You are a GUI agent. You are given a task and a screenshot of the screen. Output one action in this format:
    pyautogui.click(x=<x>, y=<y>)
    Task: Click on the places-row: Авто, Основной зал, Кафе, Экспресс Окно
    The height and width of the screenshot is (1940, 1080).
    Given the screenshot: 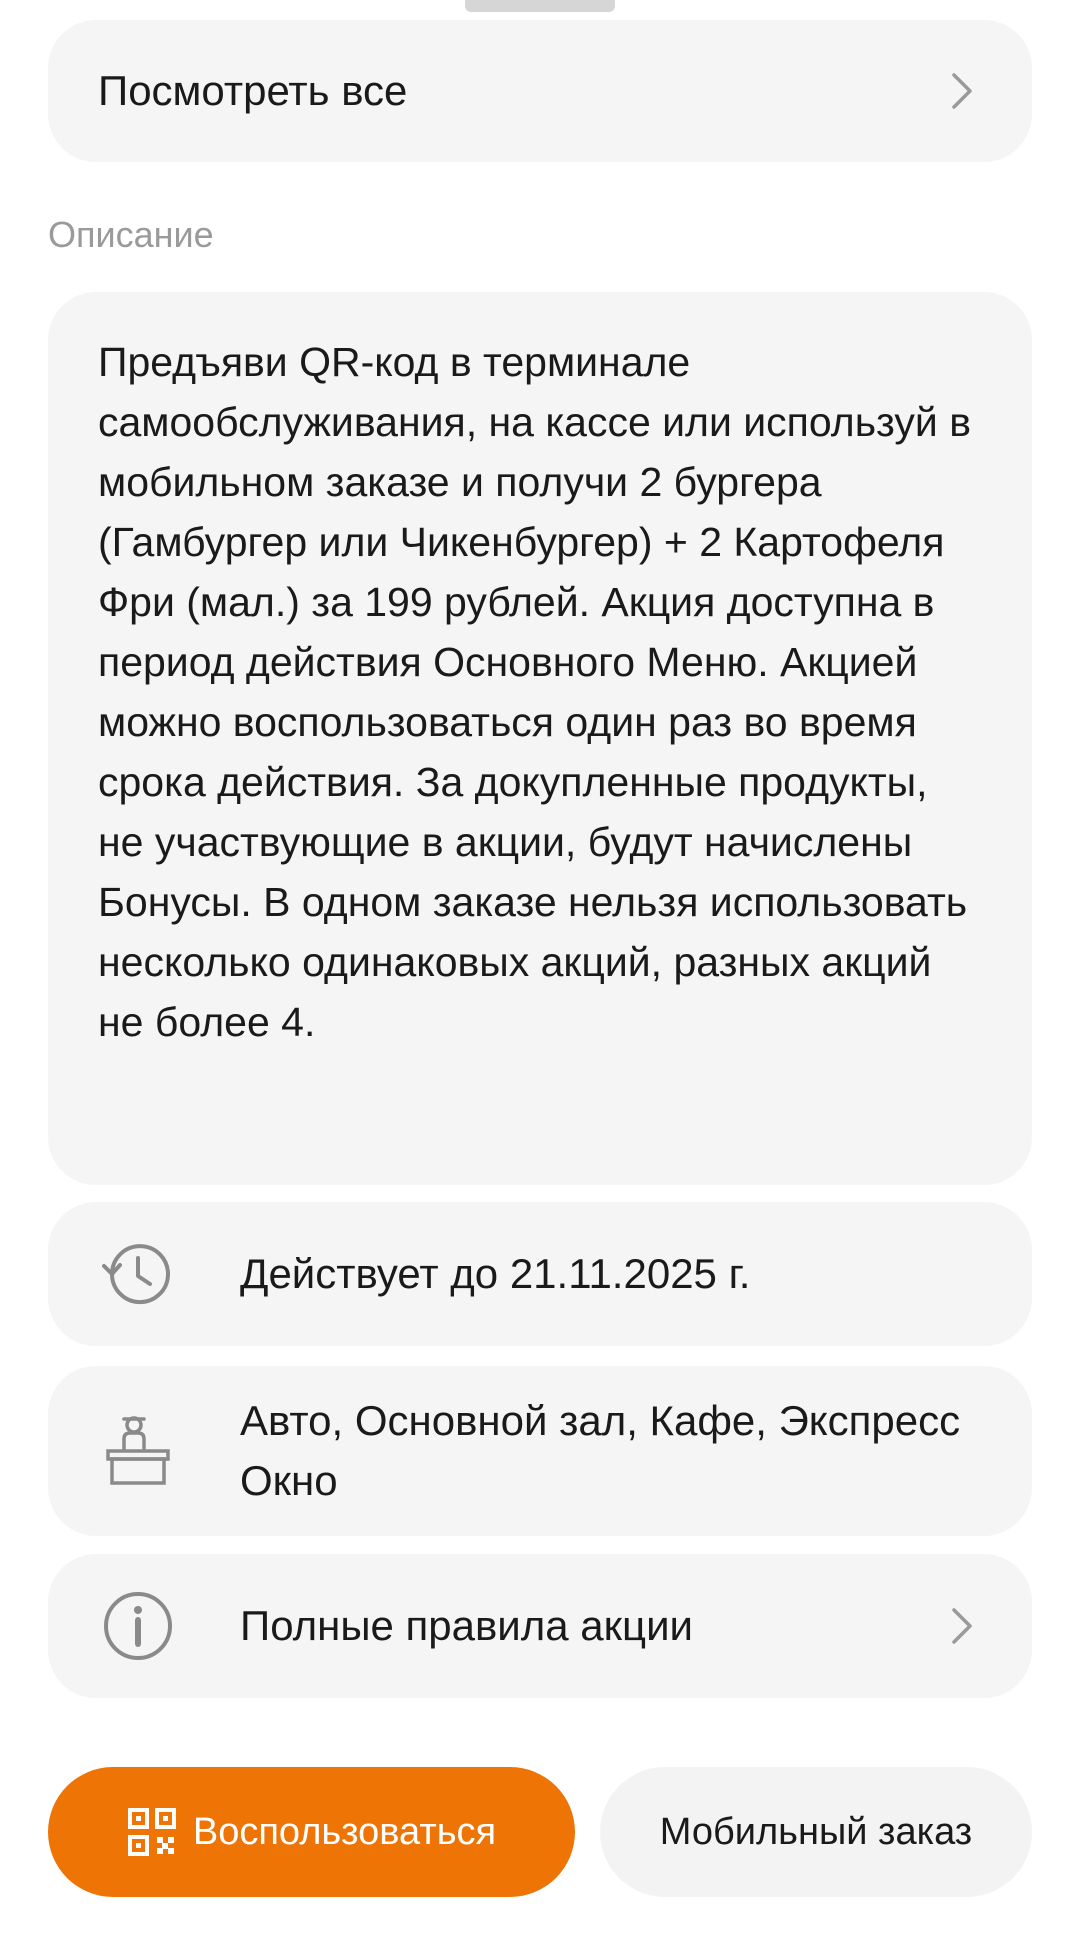 What is the action you would take?
    pyautogui.click(x=540, y=1451)
    